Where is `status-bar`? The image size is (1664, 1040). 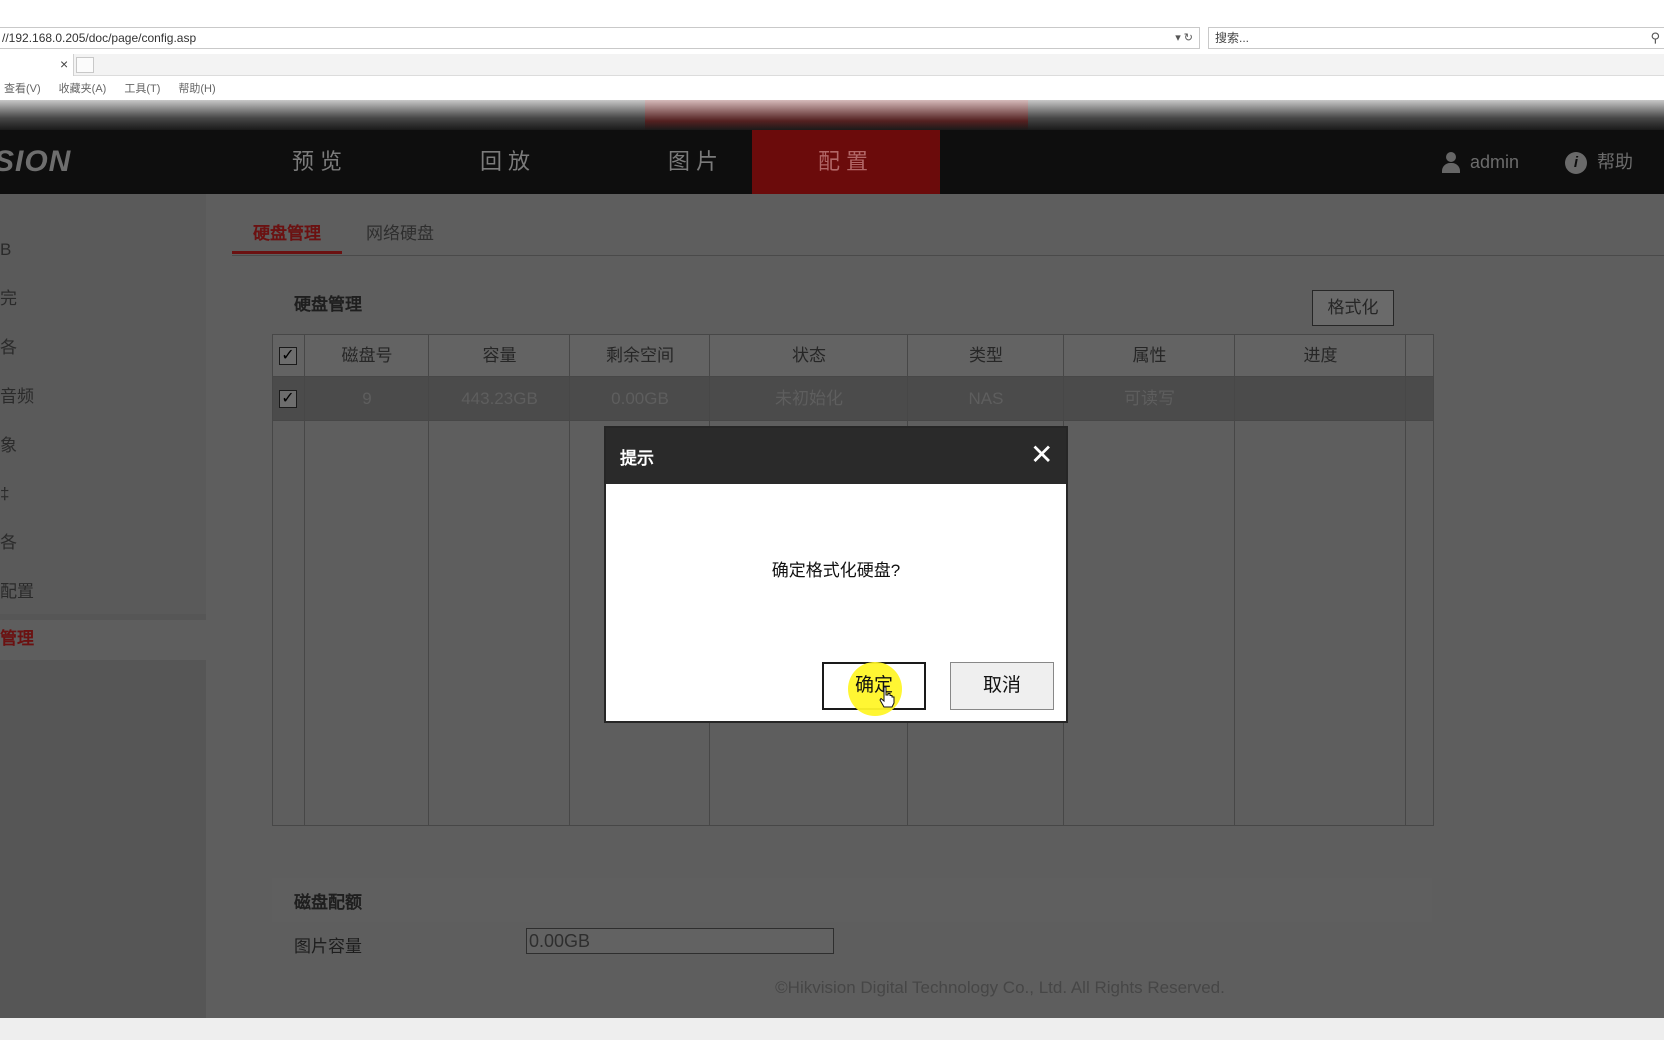 status-bar is located at coordinates (832, 1029).